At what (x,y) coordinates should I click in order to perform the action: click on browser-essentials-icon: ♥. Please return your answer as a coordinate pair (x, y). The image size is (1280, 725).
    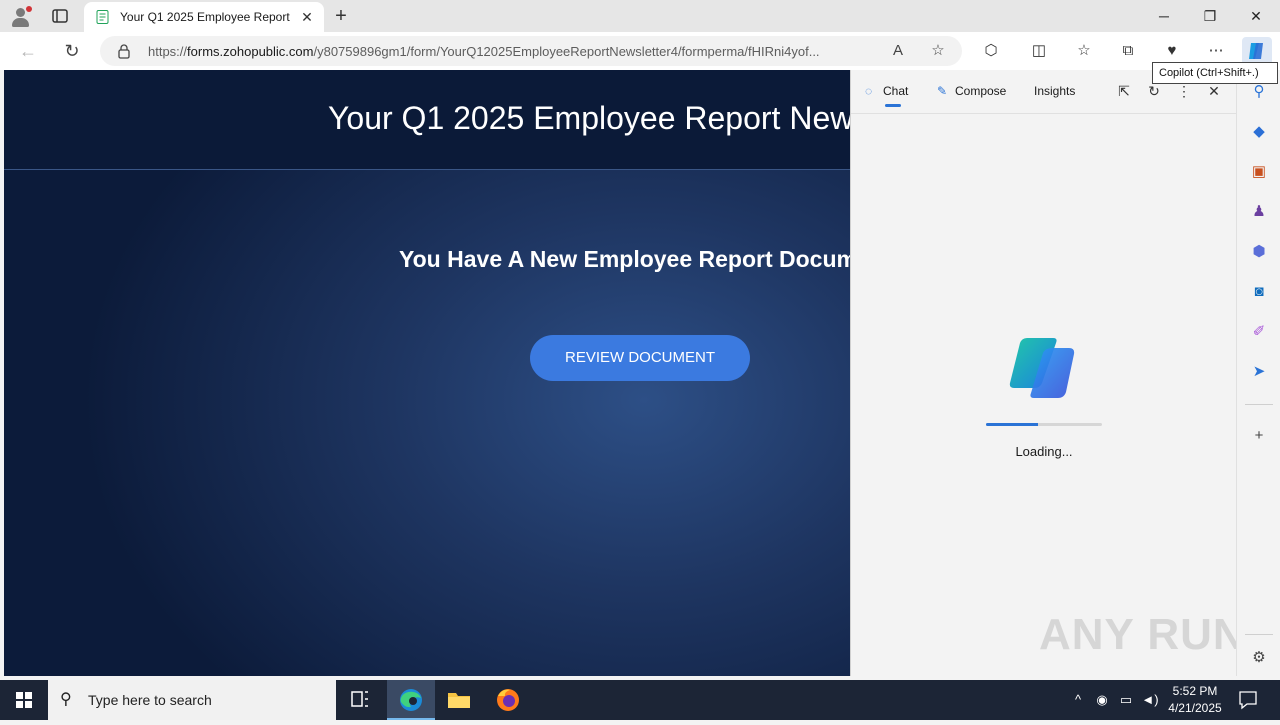
    Looking at the image, I should click on (1172, 51).